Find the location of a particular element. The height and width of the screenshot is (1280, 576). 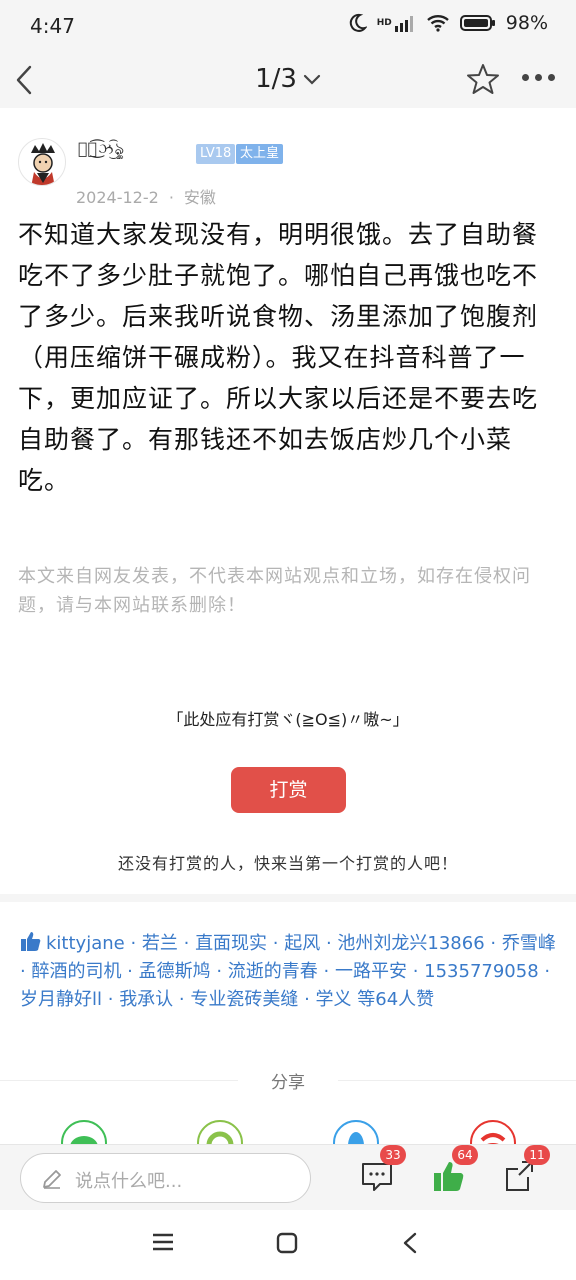

author-info: ৡৢ͜͡ઝ͜͡ৡৢ LV18 太上皇 2024-12-2 · 安徽 is located at coordinates (288, 172).